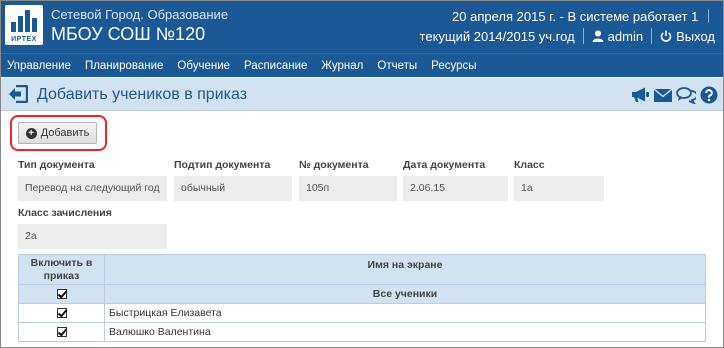 Image resolution: width=724 pixels, height=348 pixels. I want to click on menu-item-resources: Ресурсы, so click(453, 66).